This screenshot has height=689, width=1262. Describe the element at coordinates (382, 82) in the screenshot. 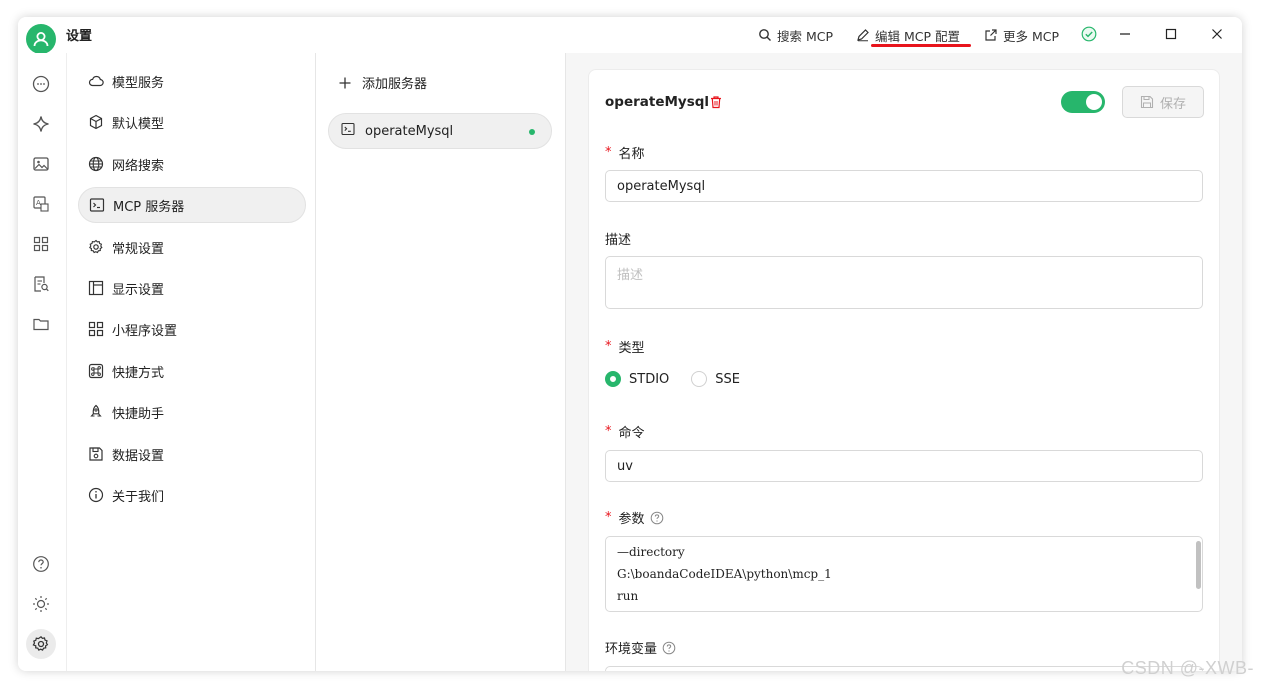

I see `add-server-button: 添加服务器` at that location.